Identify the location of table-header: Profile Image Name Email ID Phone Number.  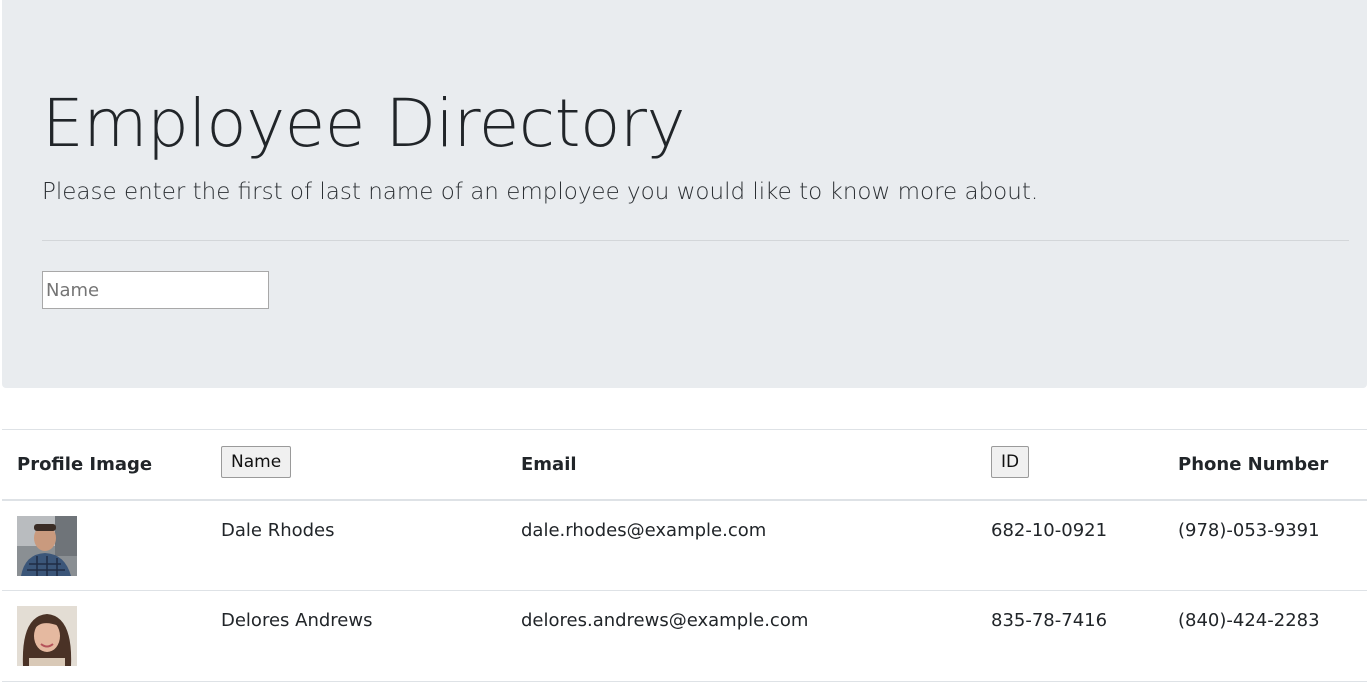
(684, 464).